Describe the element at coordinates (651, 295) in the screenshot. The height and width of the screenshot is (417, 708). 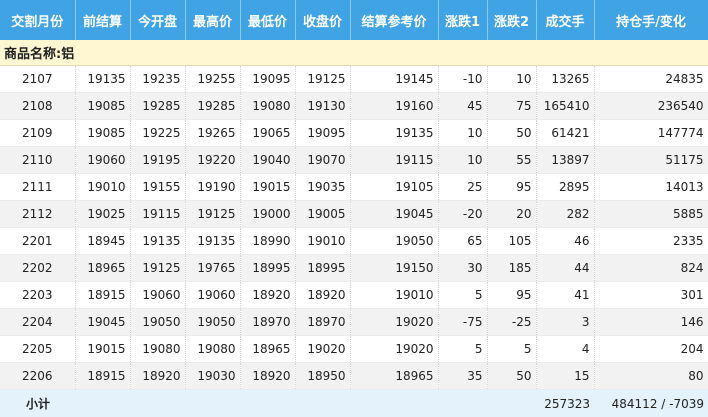
I see `cell-position: 301` at that location.